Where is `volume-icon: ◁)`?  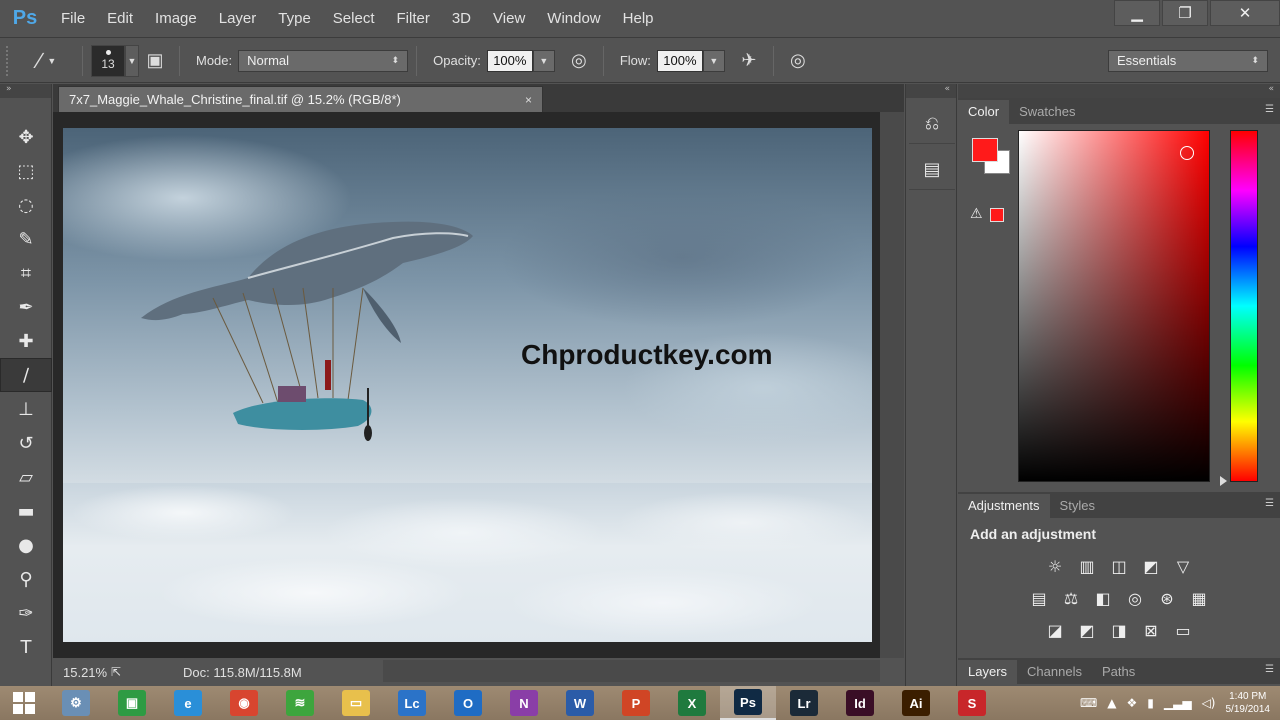
volume-icon: ◁) is located at coordinates (1209, 703).